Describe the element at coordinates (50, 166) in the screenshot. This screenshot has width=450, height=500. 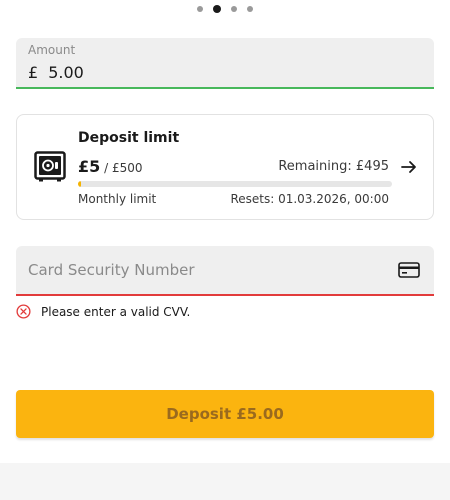
I see `safe-icon` at that location.